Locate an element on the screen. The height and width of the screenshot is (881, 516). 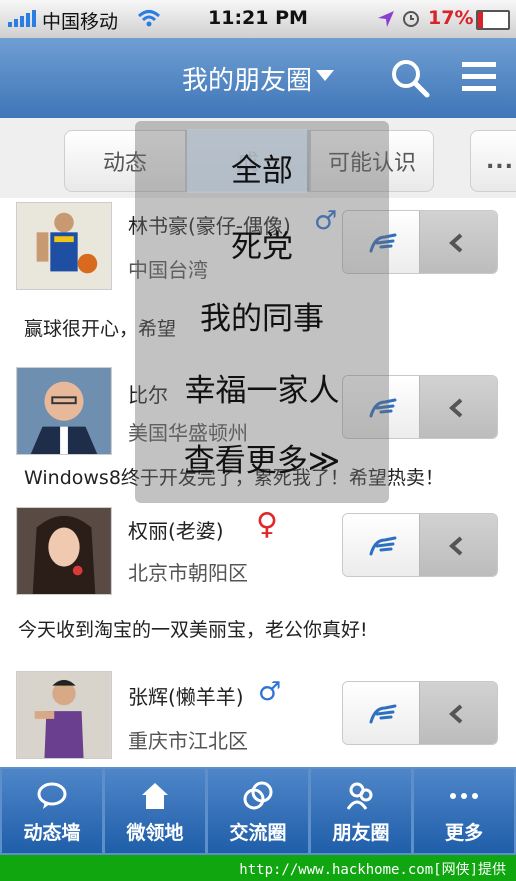
status-bar: 中国移动 11:21 PM 17% is located at coordinates (258, 19).